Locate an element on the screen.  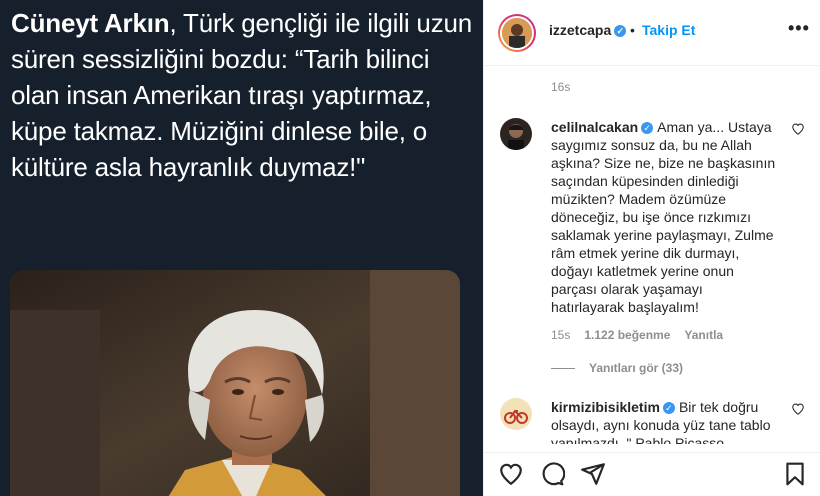
heart-icon is located at coordinates (511, 474).